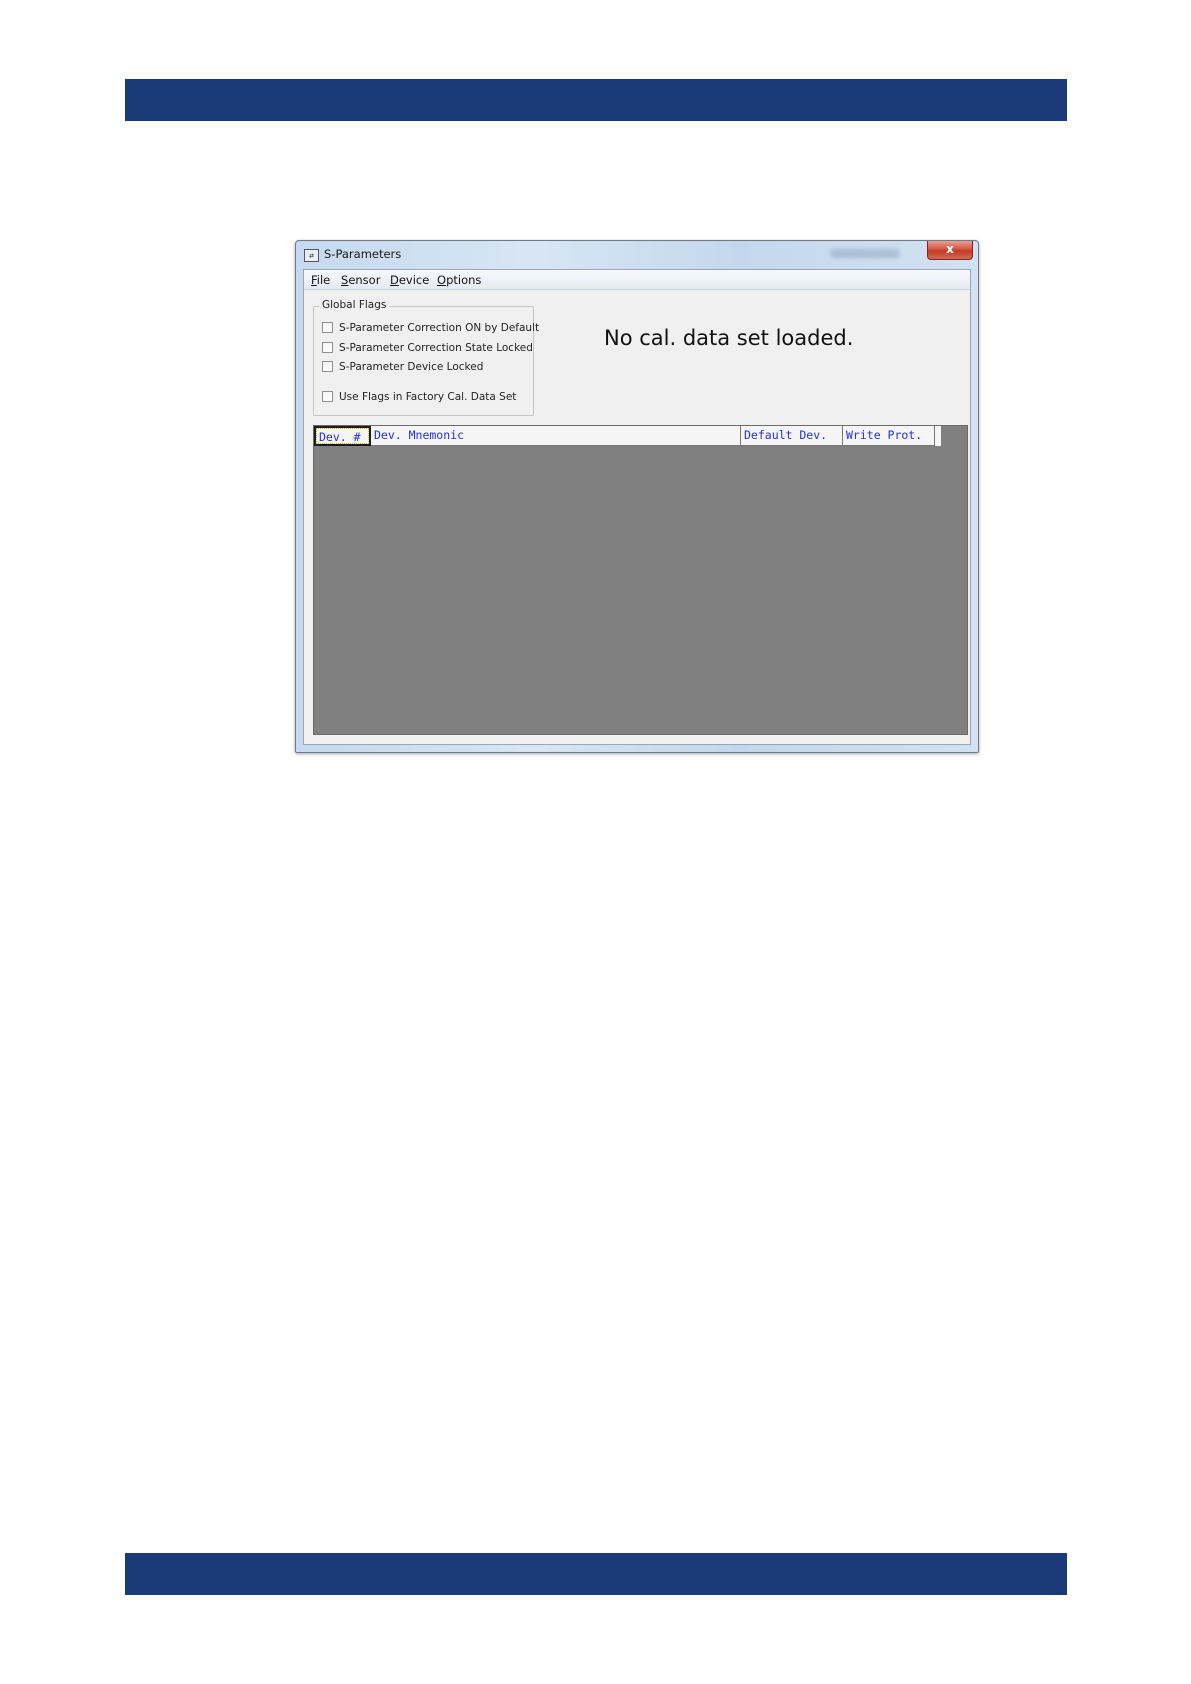 The width and height of the screenshot is (1191, 1684). Describe the element at coordinates (792, 436) in the screenshot. I see `column-header-default-dev: Default Dev.` at that location.